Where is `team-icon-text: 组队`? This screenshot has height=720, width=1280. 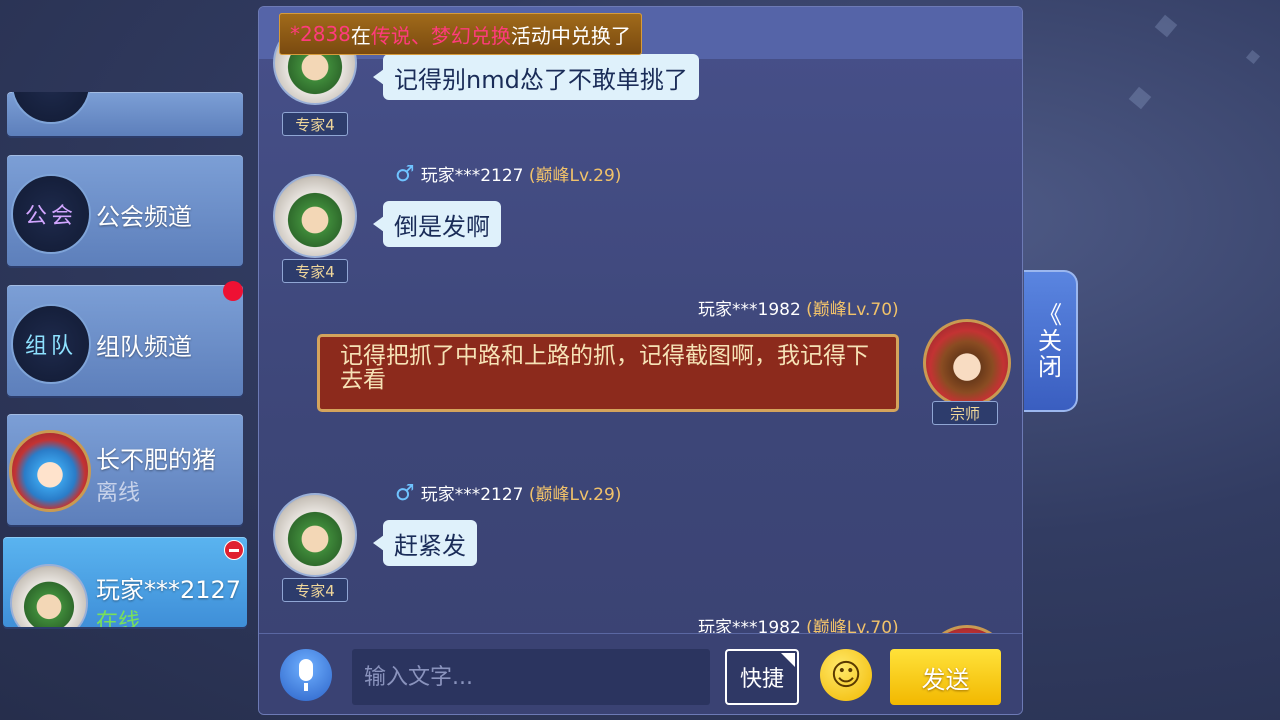
team-icon-text: 组队 is located at coordinates (50, 346).